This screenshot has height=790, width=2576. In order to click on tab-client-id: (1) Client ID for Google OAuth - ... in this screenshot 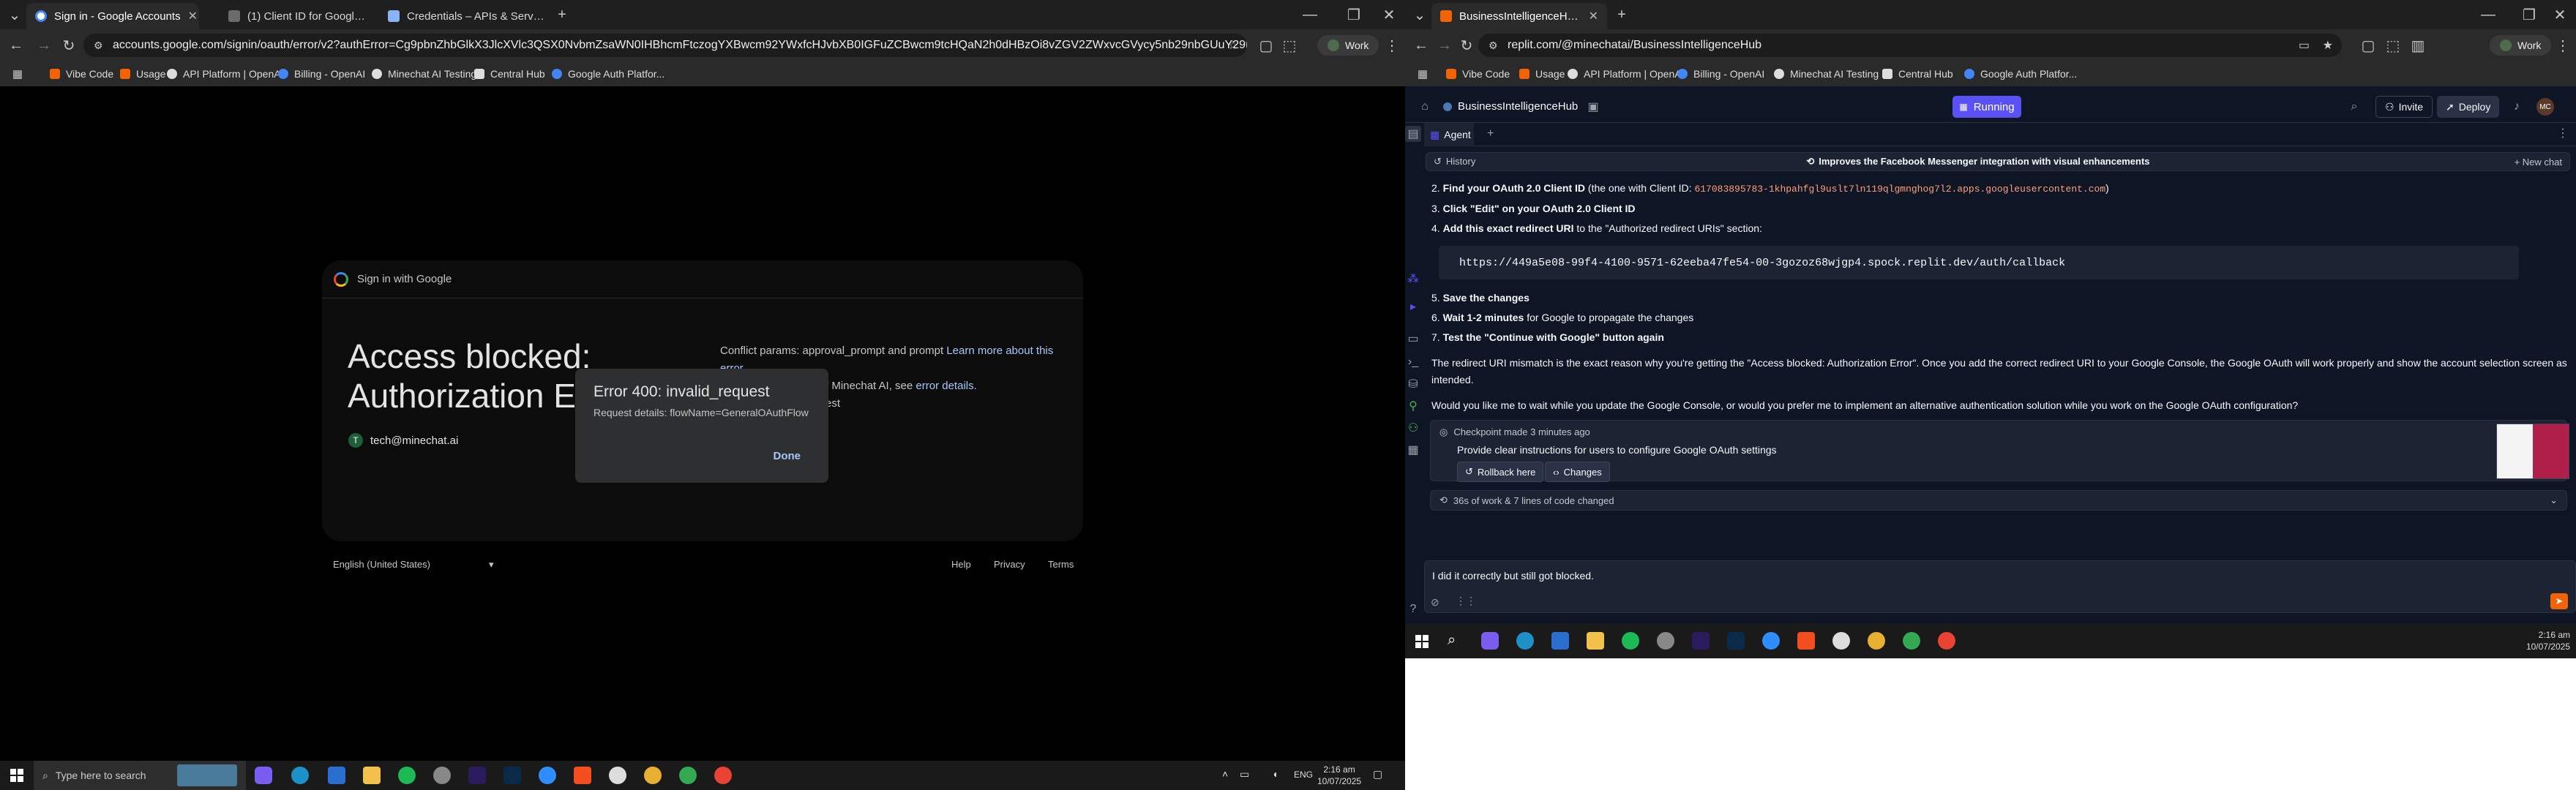, I will do `click(299, 16)`.